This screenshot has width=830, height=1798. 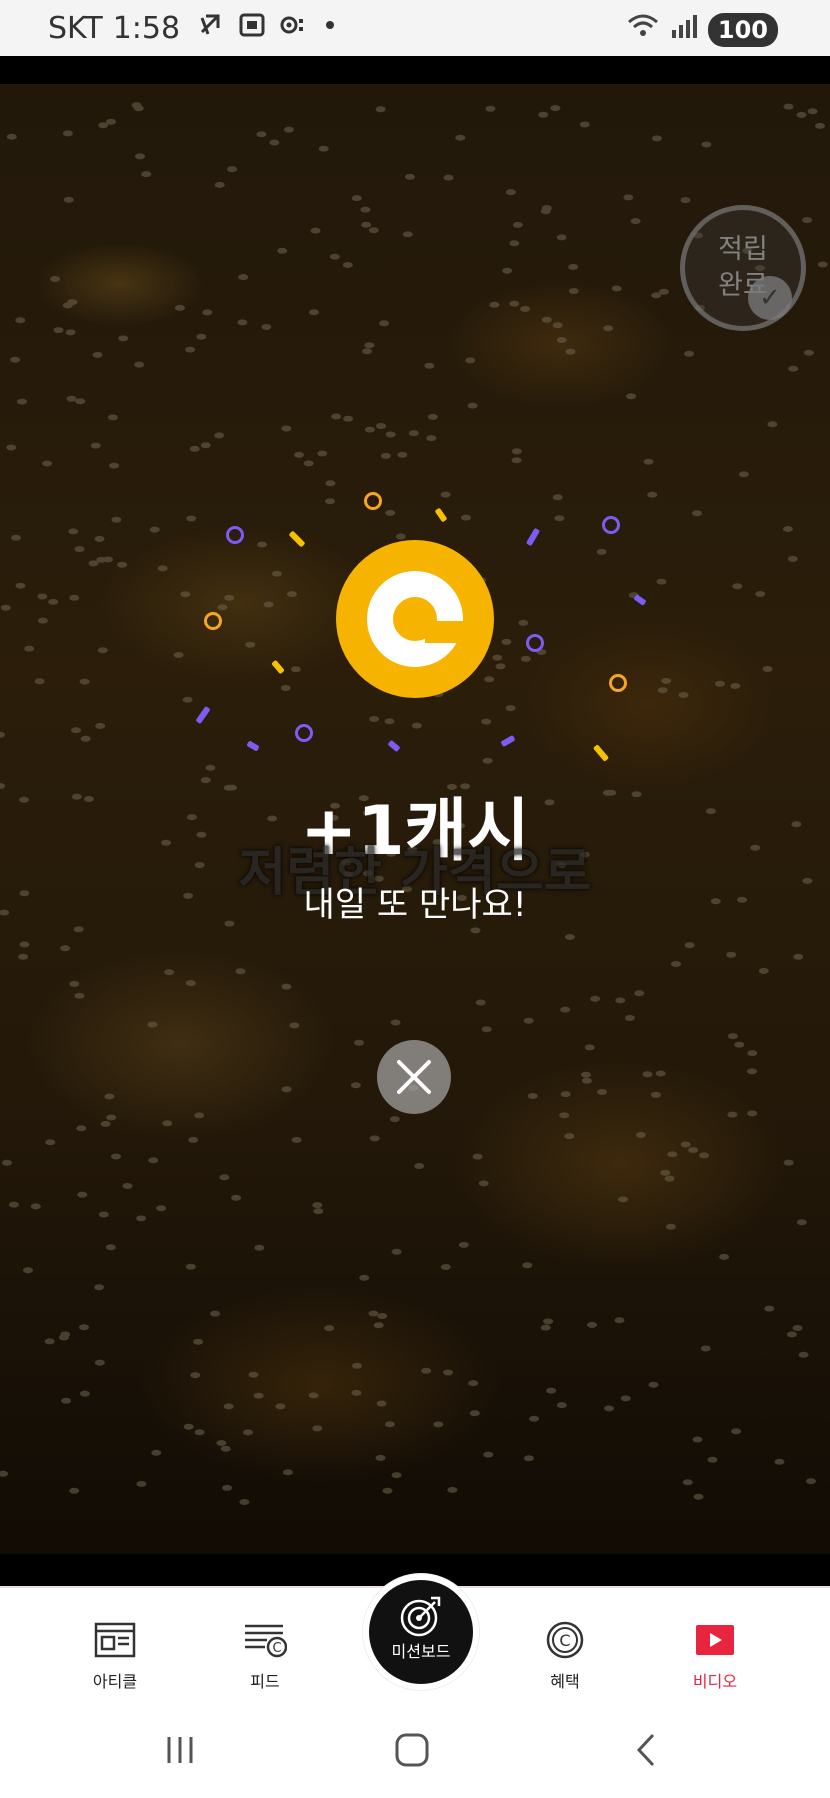 I want to click on nav-label-article: 아티클, so click(x=115, y=1681).